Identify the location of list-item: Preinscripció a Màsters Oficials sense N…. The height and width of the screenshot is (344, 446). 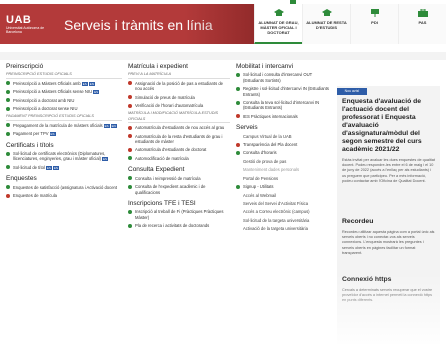
(64, 92).